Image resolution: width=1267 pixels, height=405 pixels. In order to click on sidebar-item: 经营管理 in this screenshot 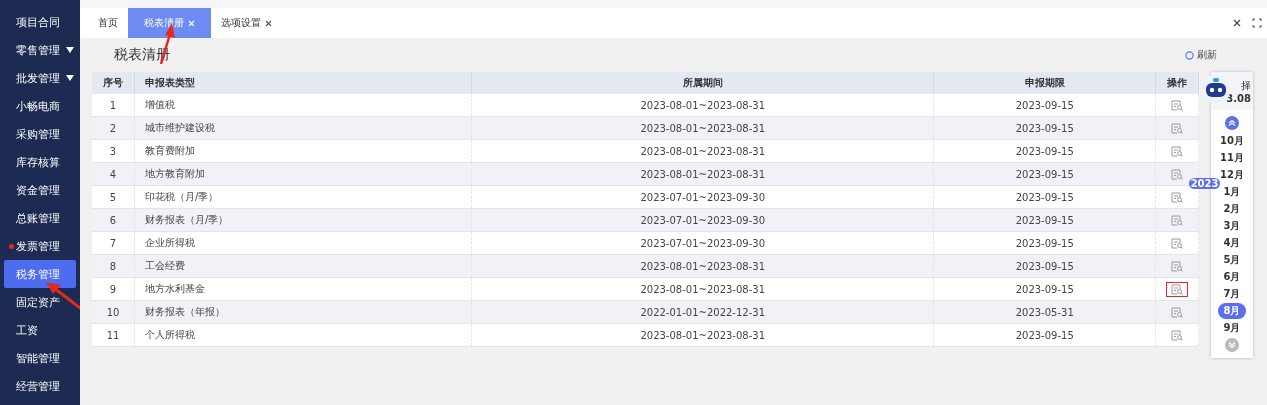, I will do `click(40, 386)`.